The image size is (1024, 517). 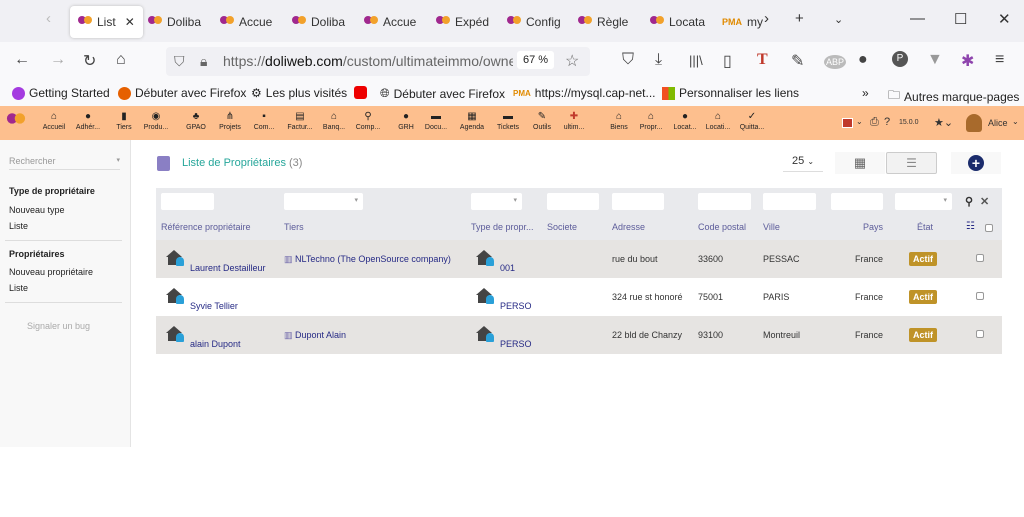 What do you see at coordinates (771, 227) in the screenshot?
I see `column-header-ville: Ville` at bounding box center [771, 227].